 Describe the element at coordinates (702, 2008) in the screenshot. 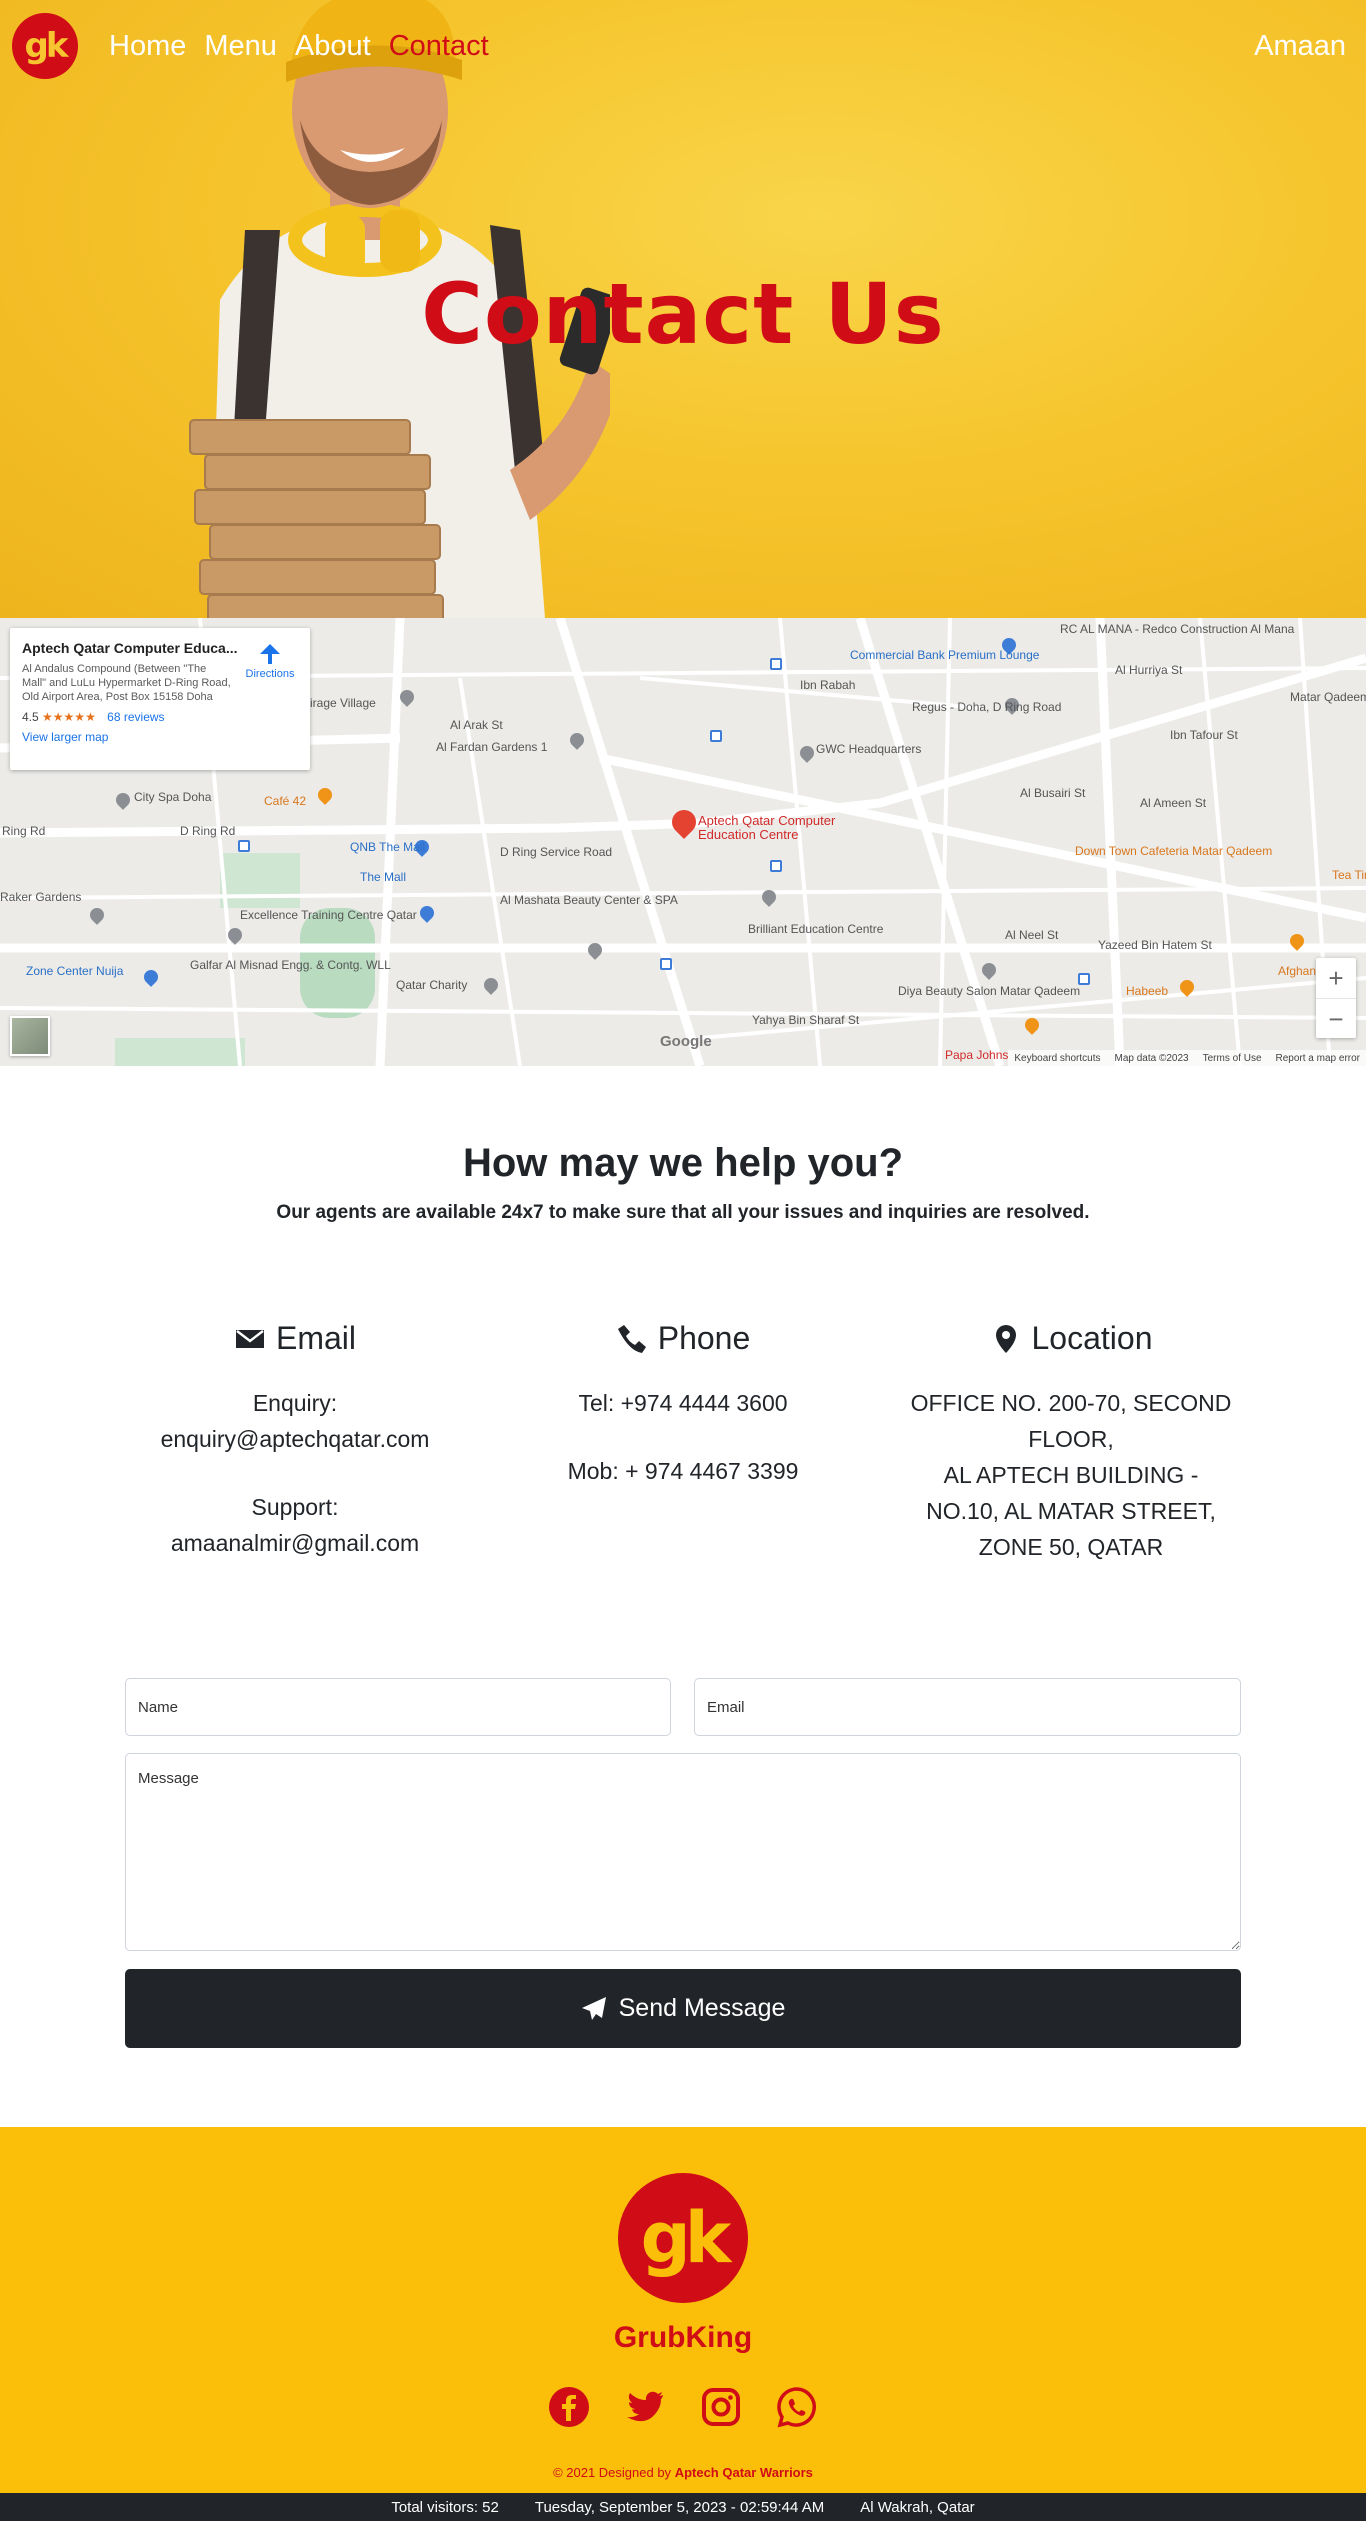

I see `send-message-label: Send Message` at that location.